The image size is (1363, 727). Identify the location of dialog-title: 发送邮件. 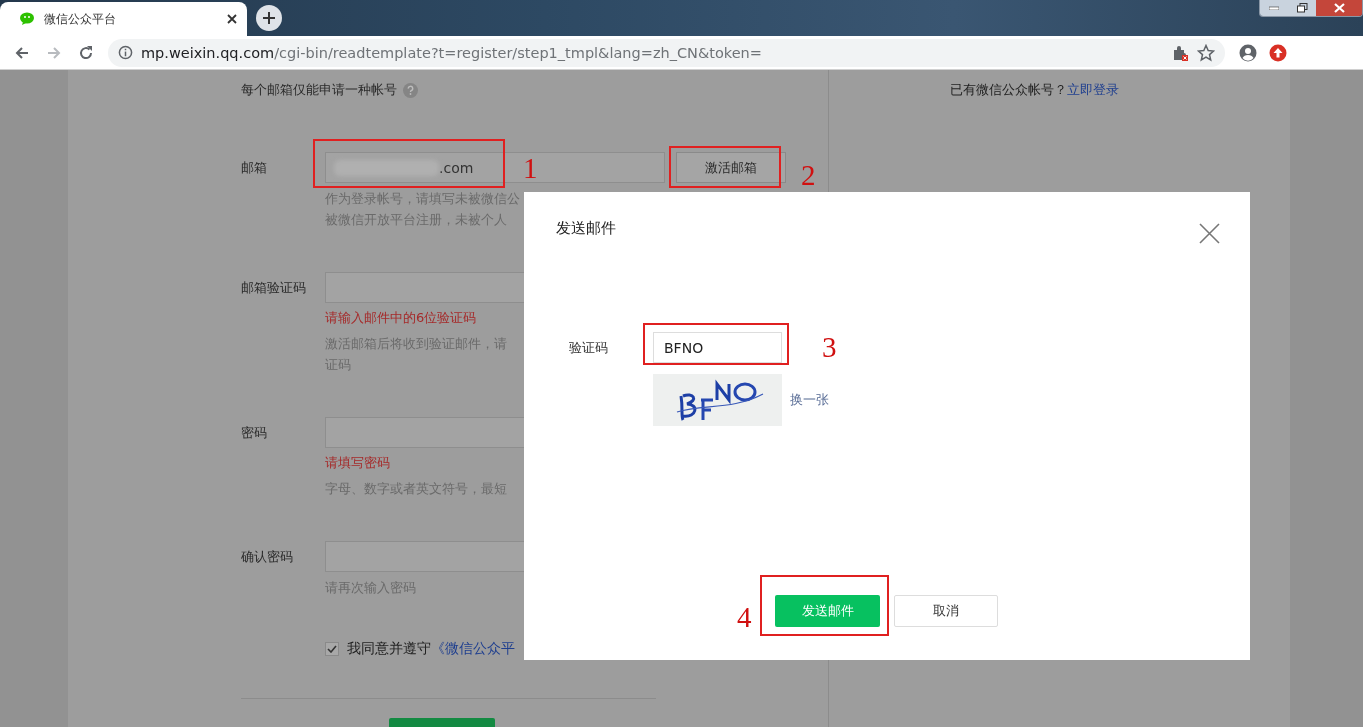
(586, 228).